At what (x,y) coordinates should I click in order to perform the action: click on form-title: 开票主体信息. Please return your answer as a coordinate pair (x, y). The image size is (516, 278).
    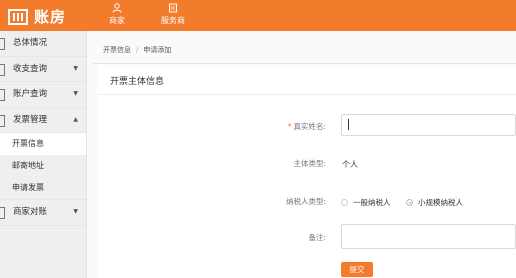
    Looking at the image, I should click on (137, 82).